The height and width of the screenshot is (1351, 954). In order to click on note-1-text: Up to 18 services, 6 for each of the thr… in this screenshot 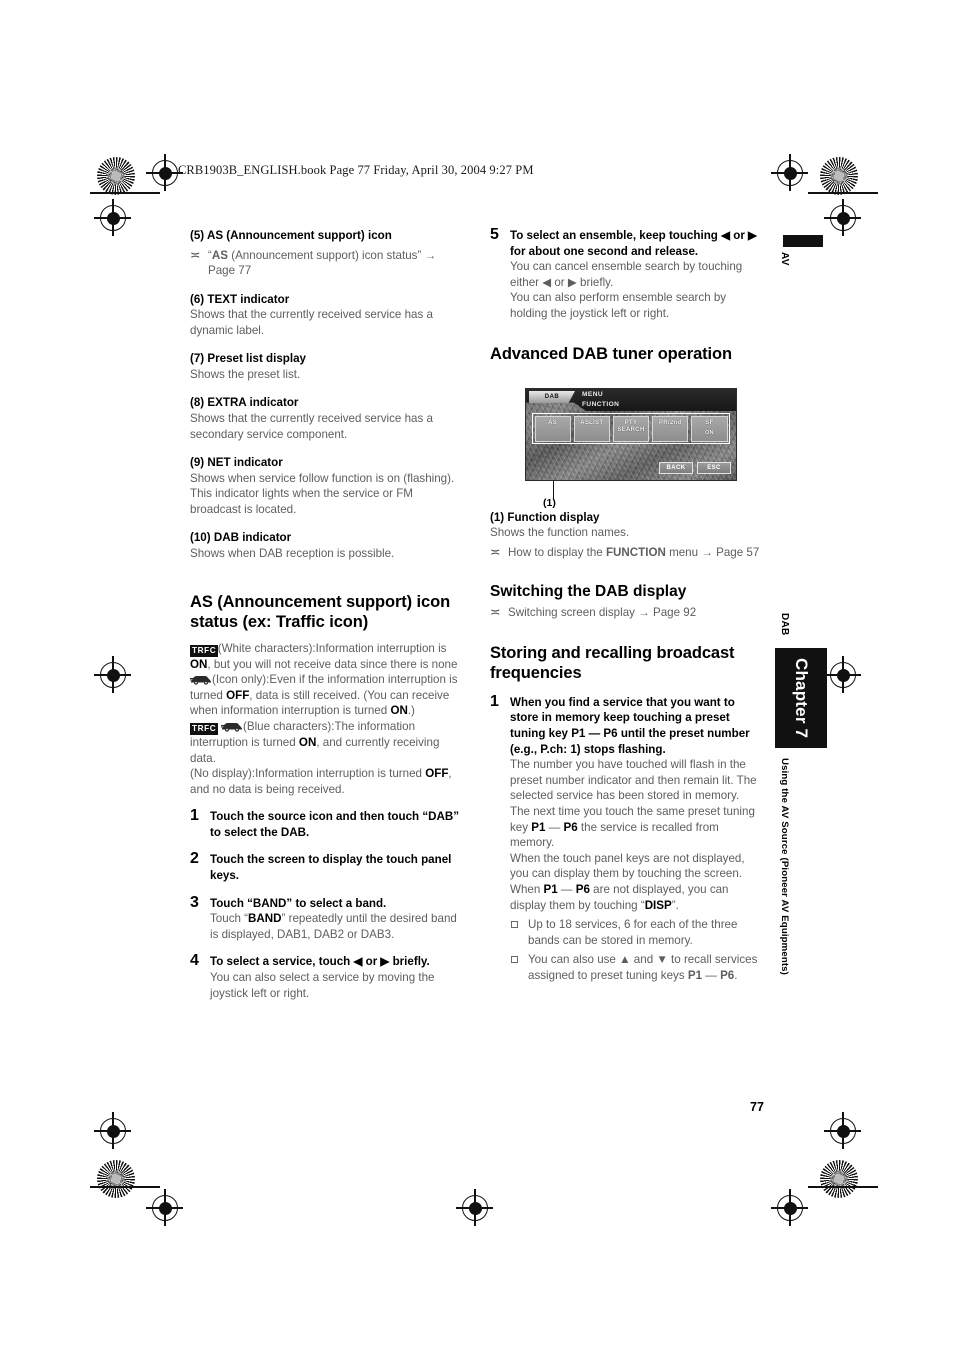, I will do `click(633, 932)`.